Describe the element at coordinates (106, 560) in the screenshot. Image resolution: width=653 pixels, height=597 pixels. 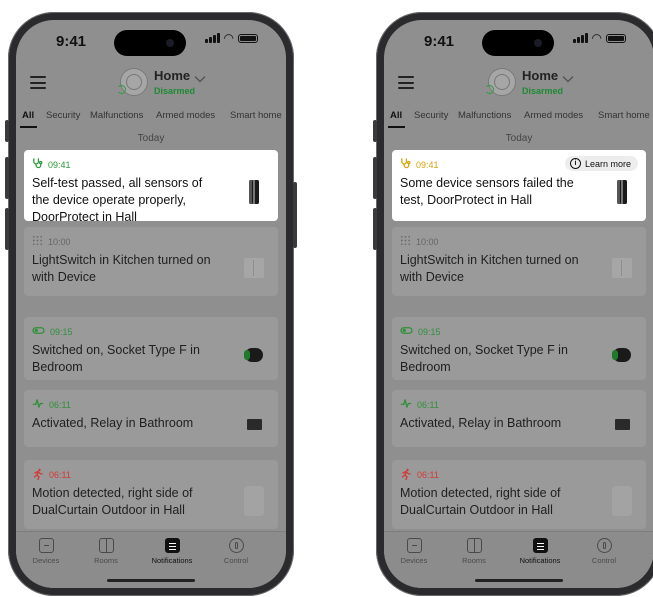
I see `nav-label: Rooms` at that location.